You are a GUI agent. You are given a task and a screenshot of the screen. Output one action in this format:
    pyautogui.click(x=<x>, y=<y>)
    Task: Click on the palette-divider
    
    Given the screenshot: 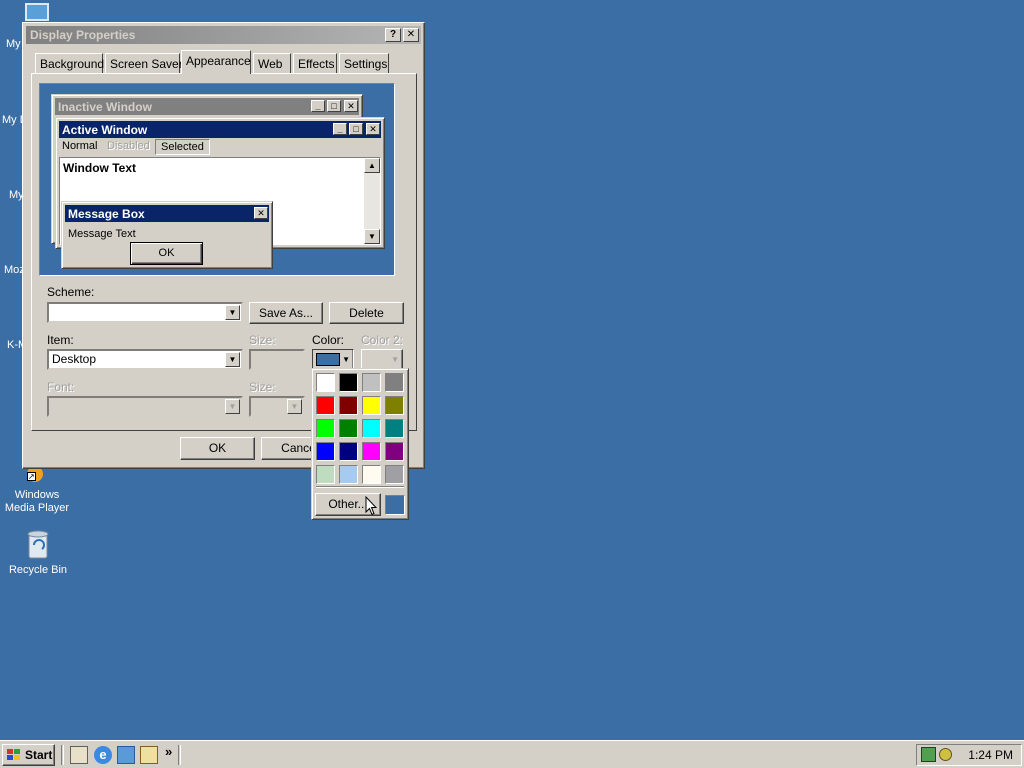 What is the action you would take?
    pyautogui.click(x=360, y=487)
    